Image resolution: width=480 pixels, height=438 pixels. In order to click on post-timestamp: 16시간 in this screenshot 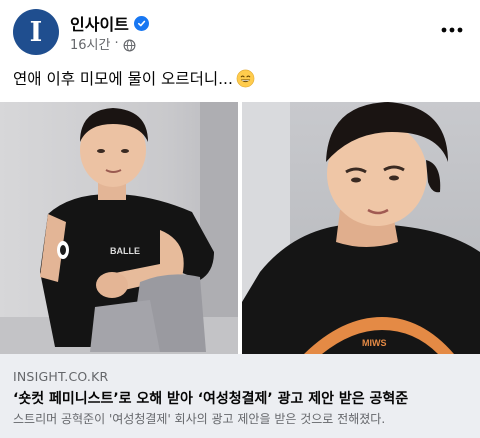, I will do `click(90, 43)`.